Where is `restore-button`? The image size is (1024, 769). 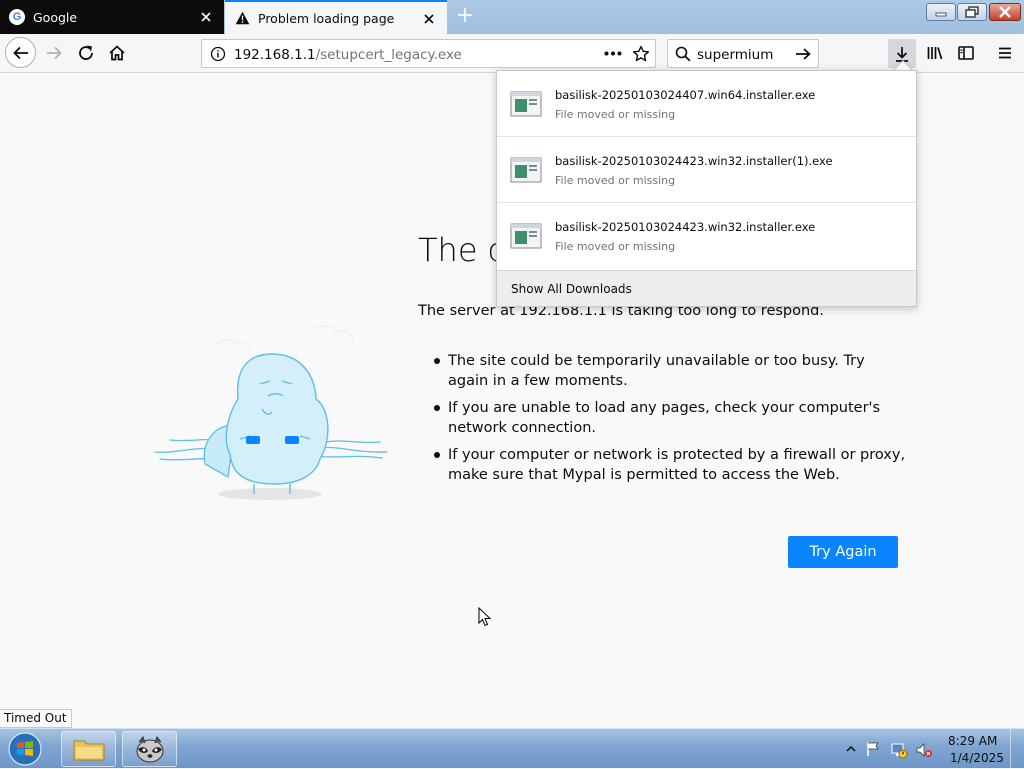 restore-button is located at coordinates (972, 12).